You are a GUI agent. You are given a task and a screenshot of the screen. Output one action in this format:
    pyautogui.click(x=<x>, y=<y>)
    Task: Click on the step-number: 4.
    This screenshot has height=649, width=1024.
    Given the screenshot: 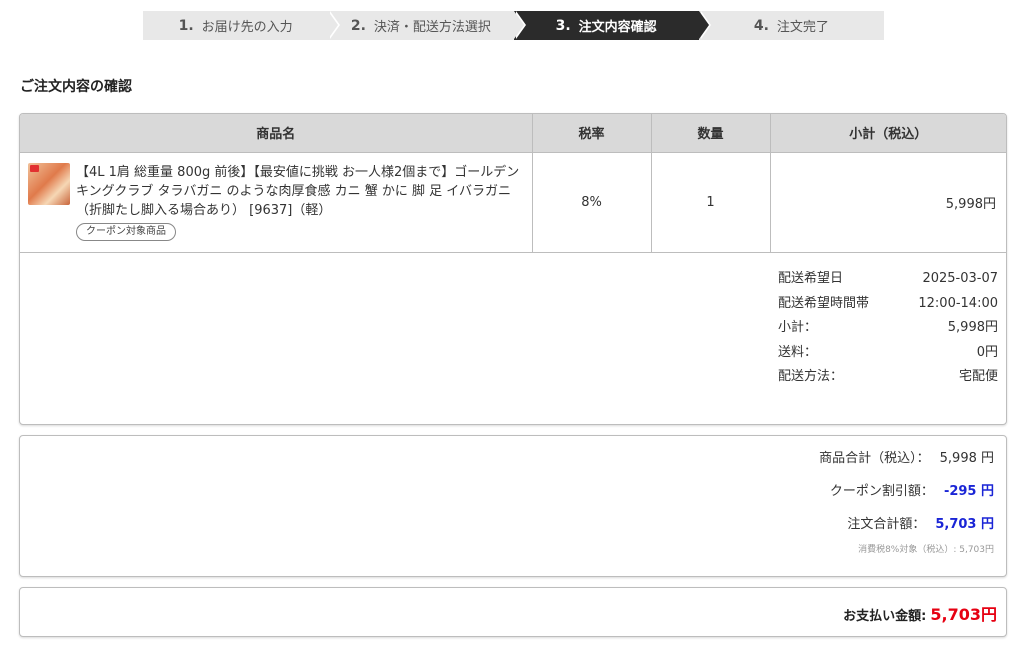 What is the action you would take?
    pyautogui.click(x=761, y=25)
    